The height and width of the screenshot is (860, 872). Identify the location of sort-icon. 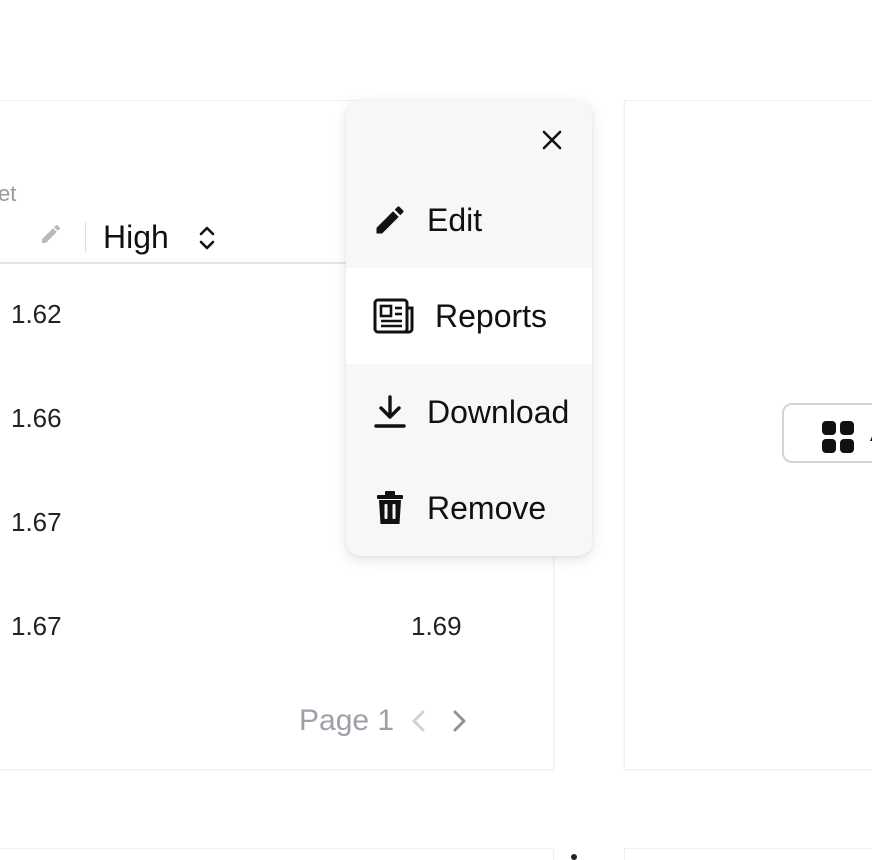
(207, 238).